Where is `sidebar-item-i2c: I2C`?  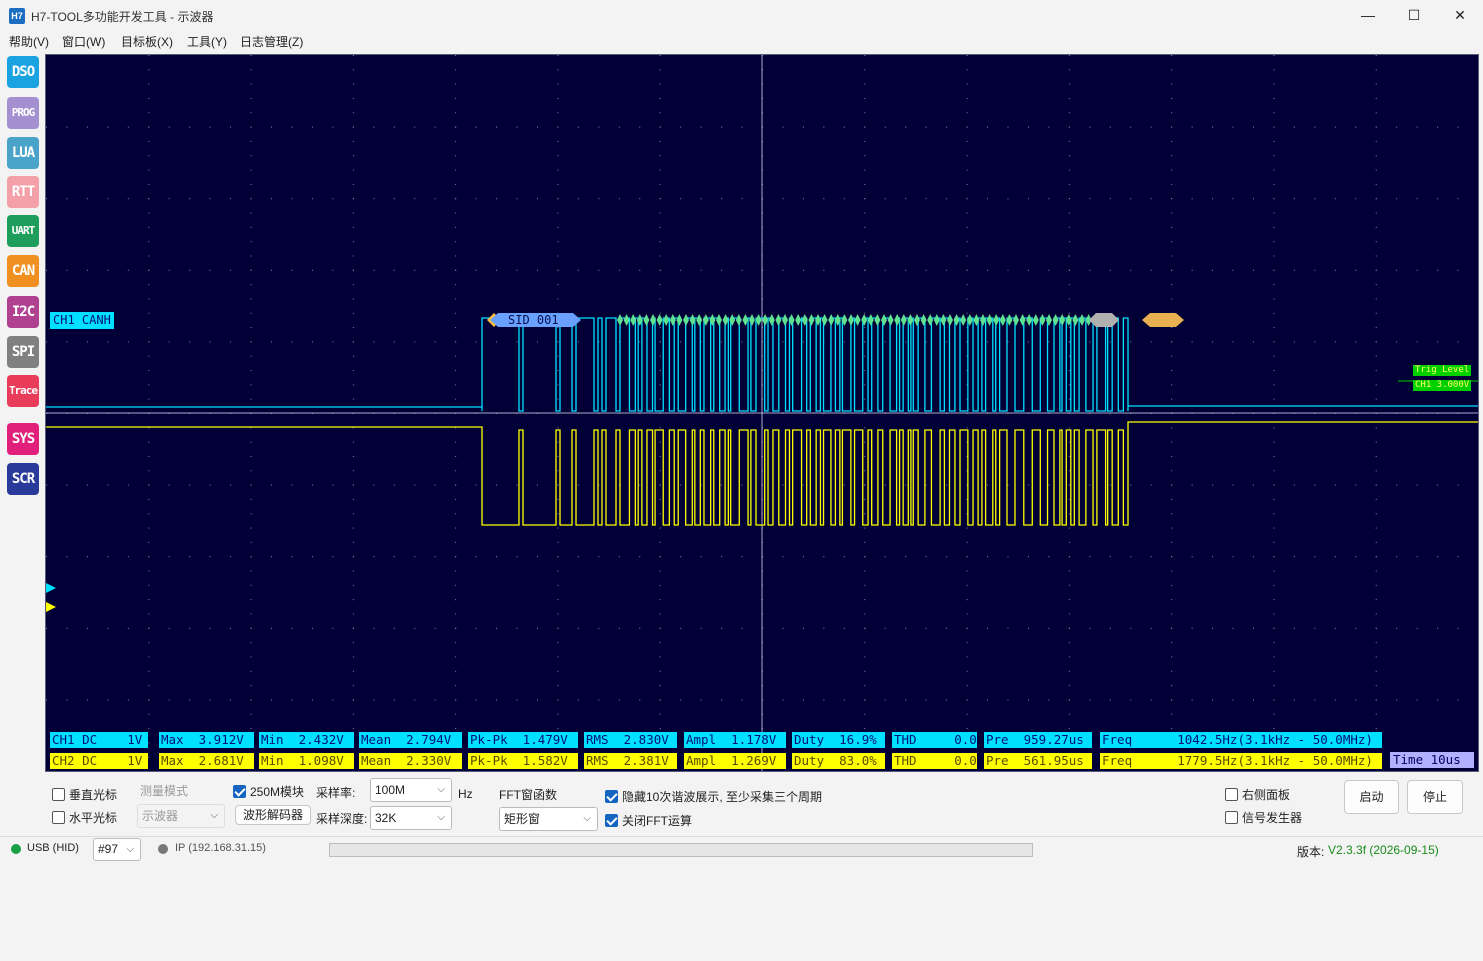
sidebar-item-i2c: I2C is located at coordinates (23, 312).